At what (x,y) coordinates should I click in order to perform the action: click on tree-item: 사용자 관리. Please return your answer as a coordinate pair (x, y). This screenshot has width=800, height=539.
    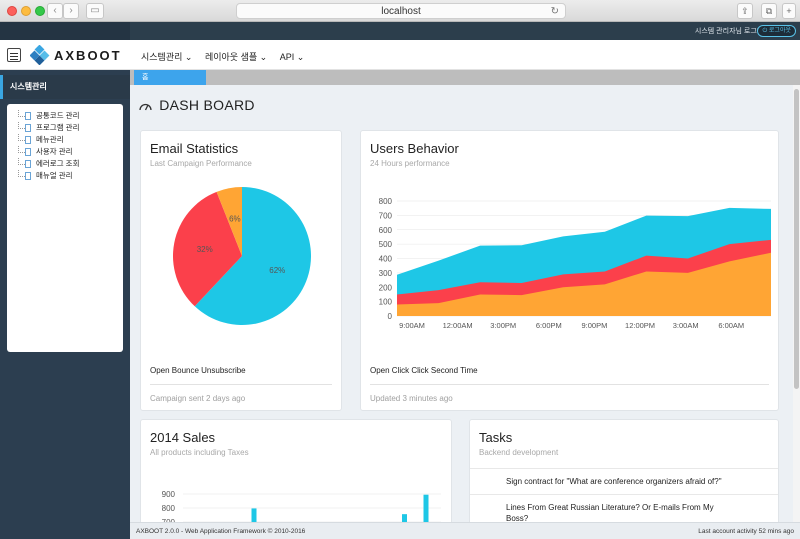
    Looking at the image, I should click on (65, 152).